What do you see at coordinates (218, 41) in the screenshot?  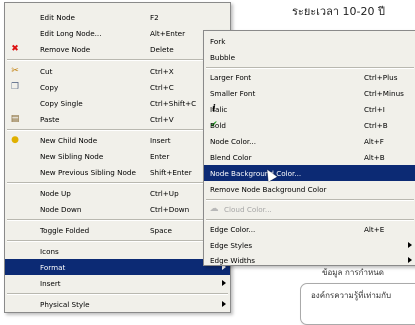 I see `menu-item-label: Fork` at bounding box center [218, 41].